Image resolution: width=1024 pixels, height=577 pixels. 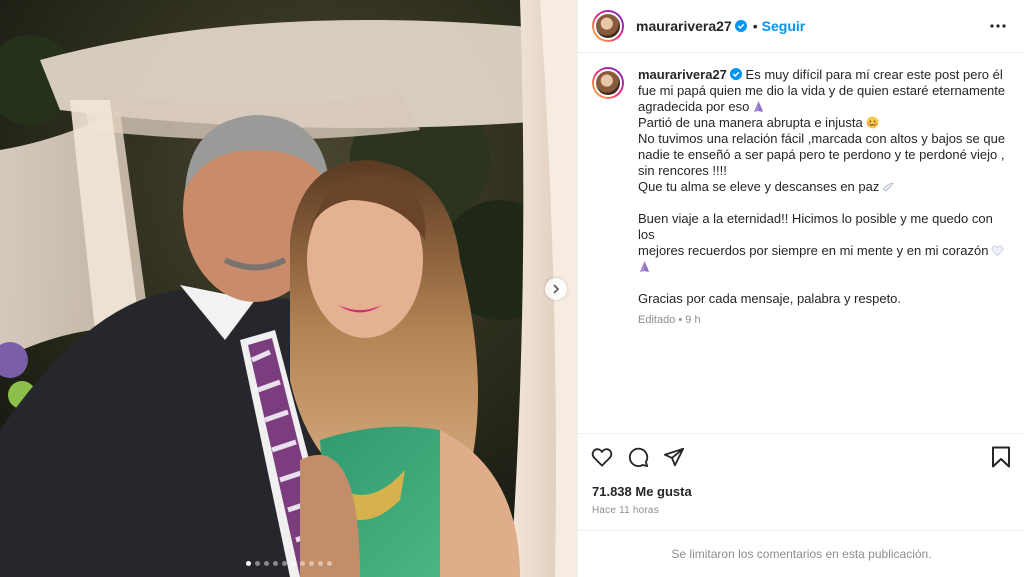 I want to click on caption-meta: Editado • 9 h, so click(x=824, y=320).